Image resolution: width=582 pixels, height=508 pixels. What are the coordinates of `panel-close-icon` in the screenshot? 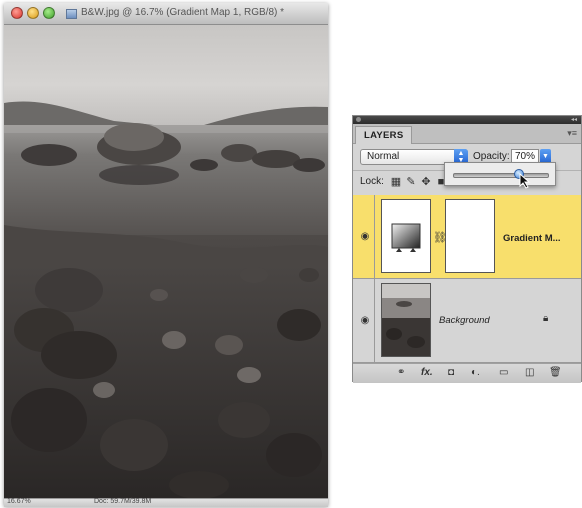 It's located at (358, 119).